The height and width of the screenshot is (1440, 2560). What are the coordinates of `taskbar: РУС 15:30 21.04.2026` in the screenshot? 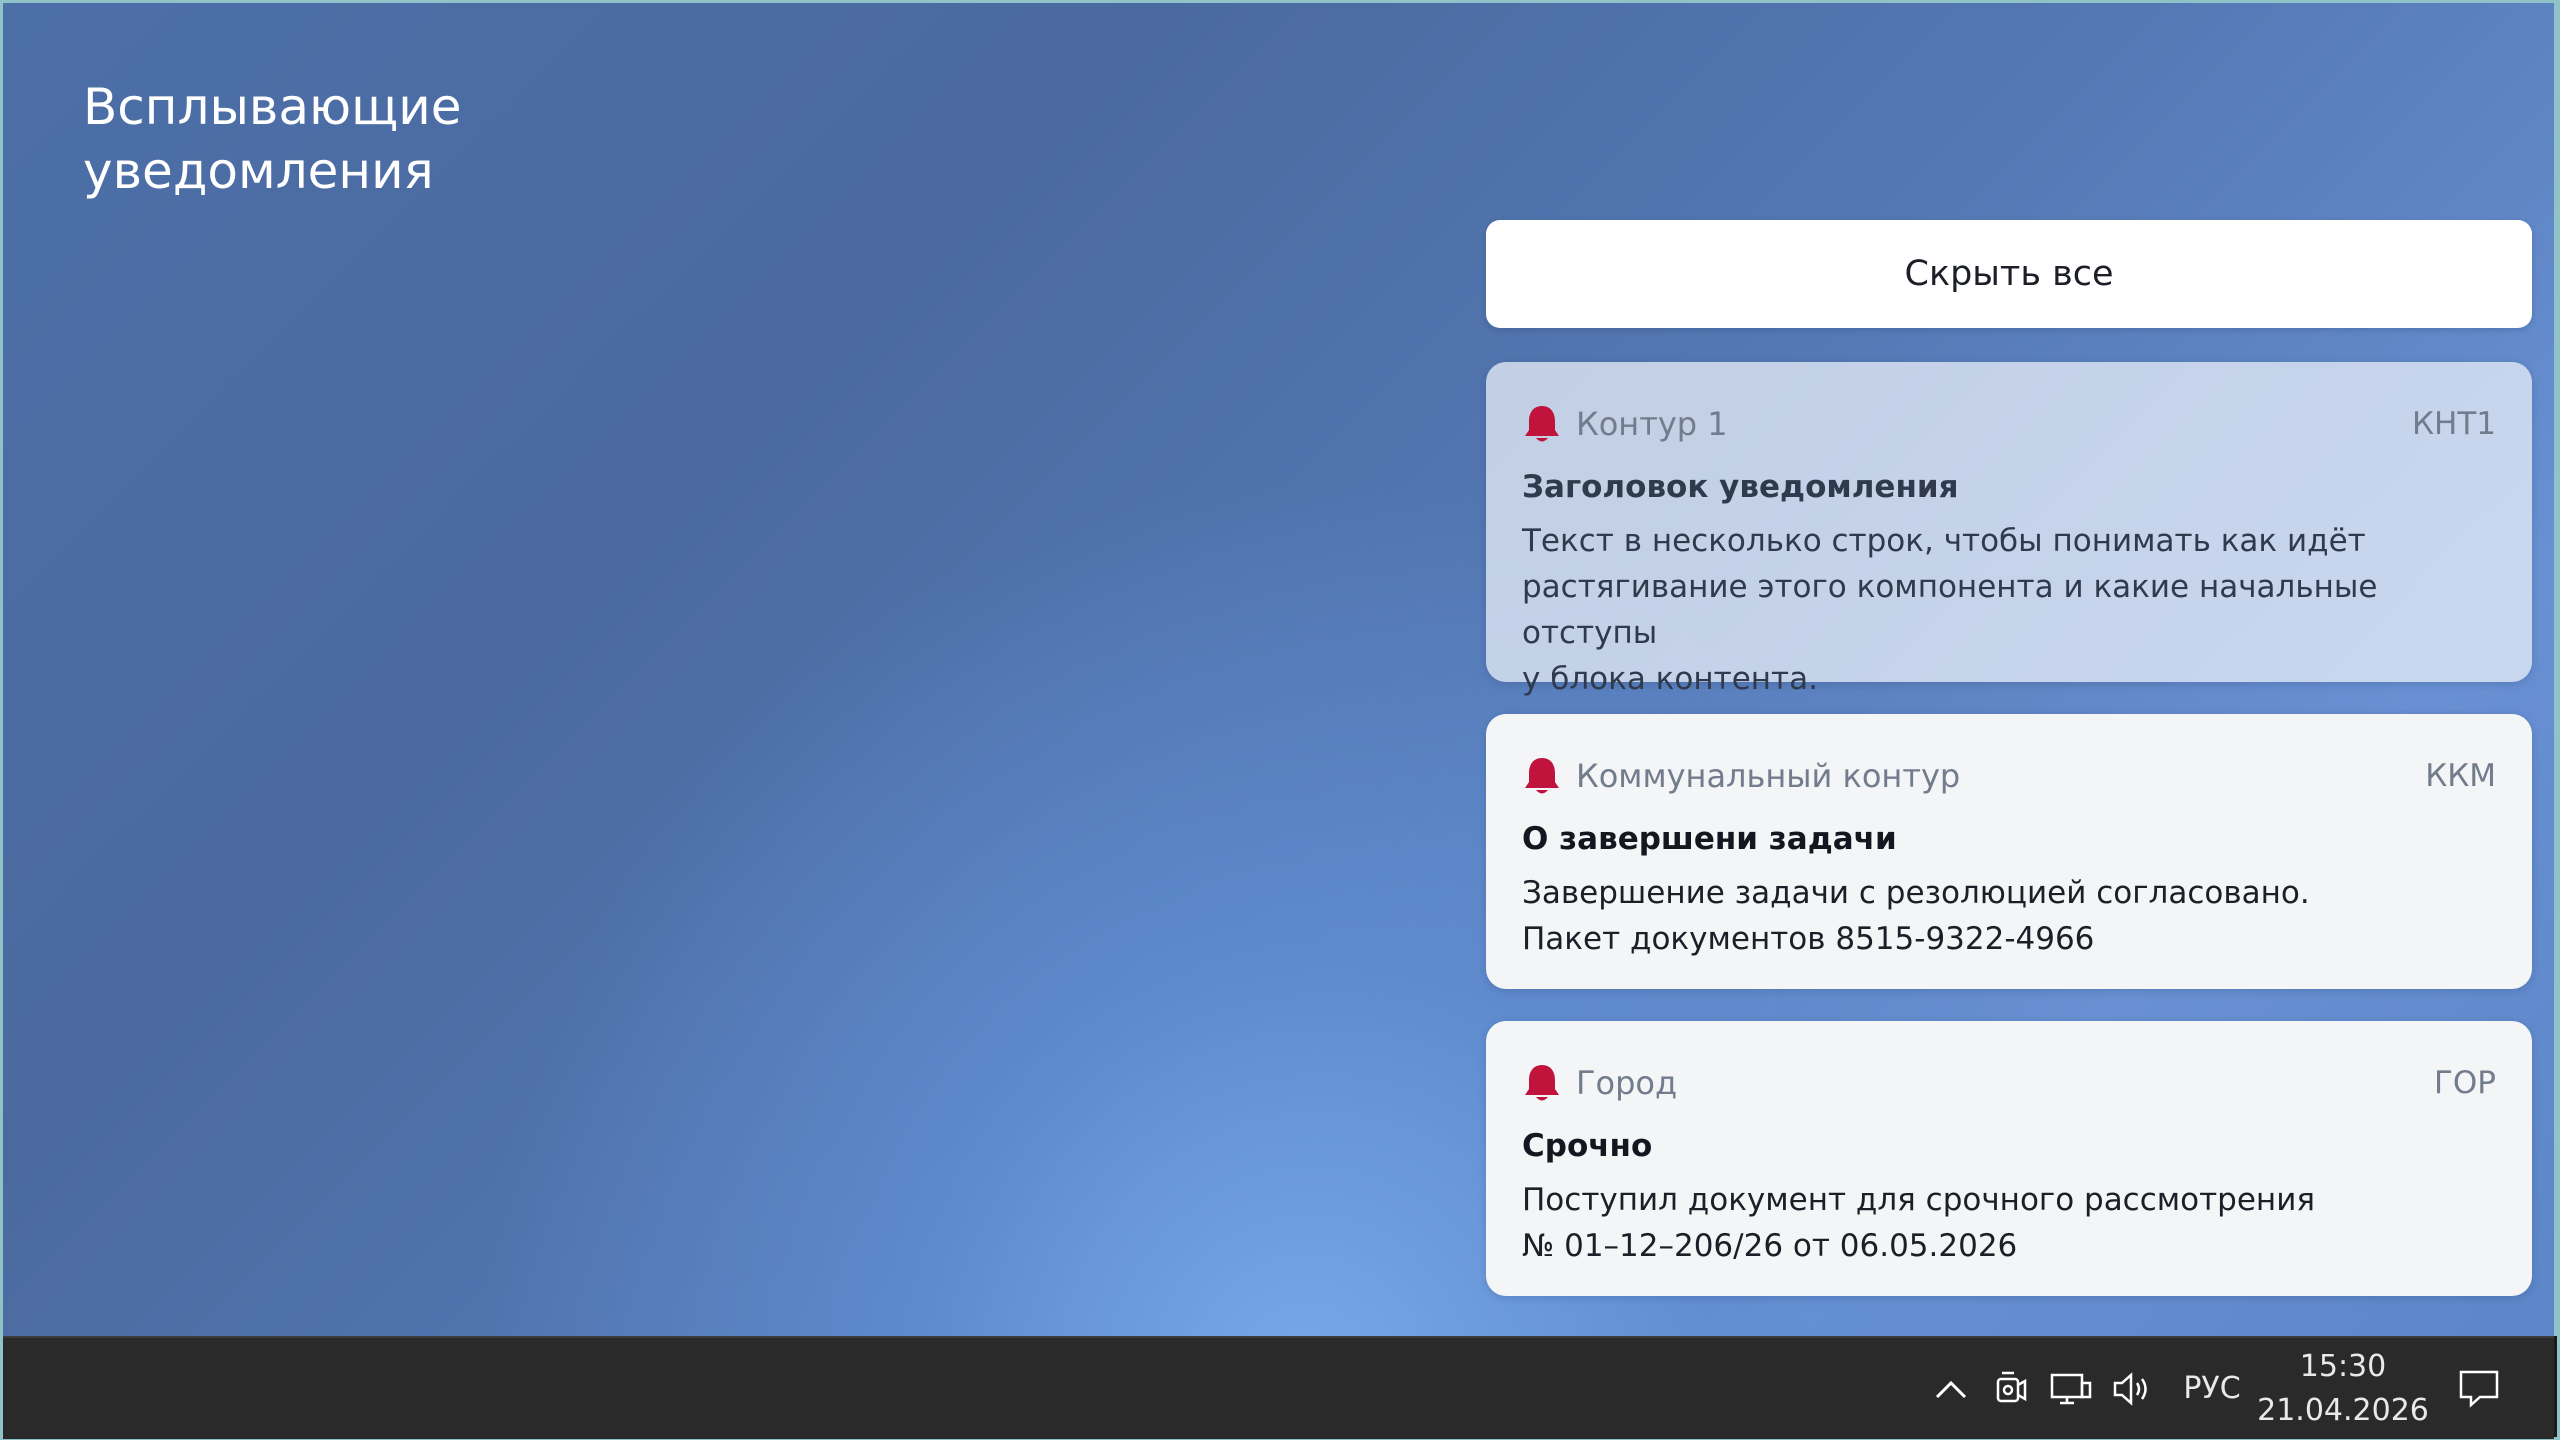 It's located at (1278, 1387).